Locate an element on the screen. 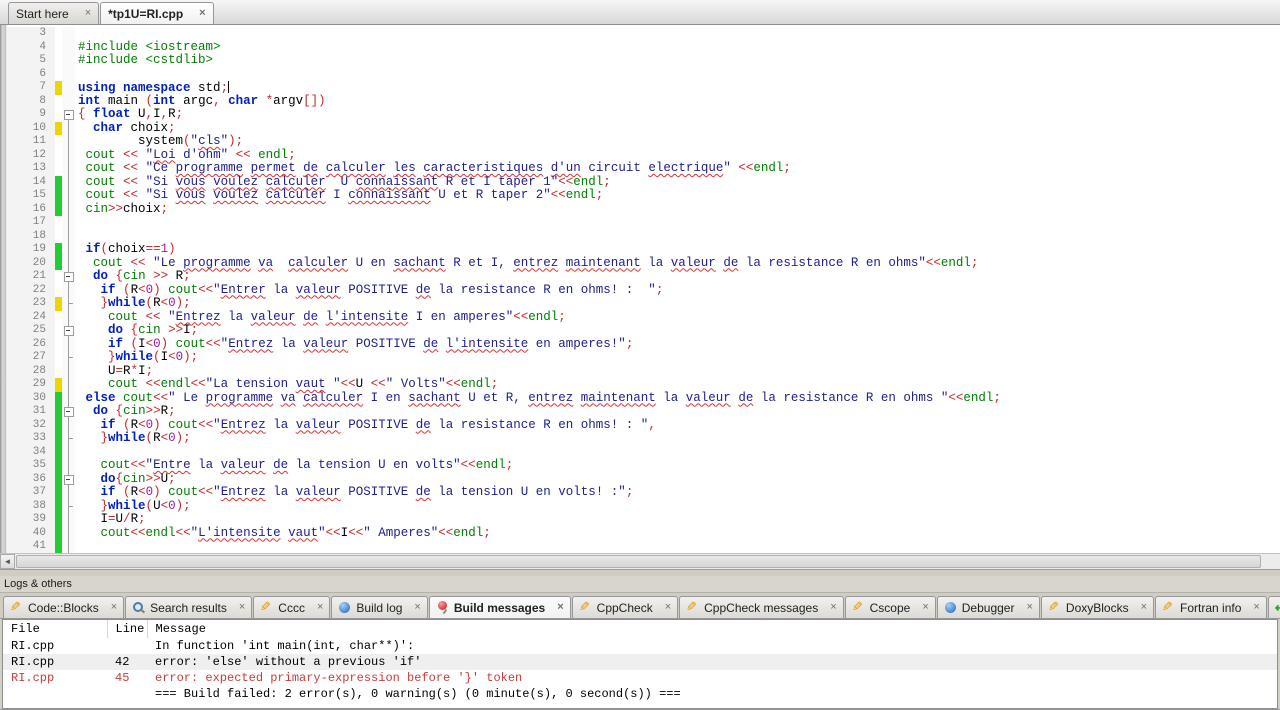 This screenshot has height=710, width=1280. code-line: 25 do {cin >>I; is located at coordinates (643, 330).